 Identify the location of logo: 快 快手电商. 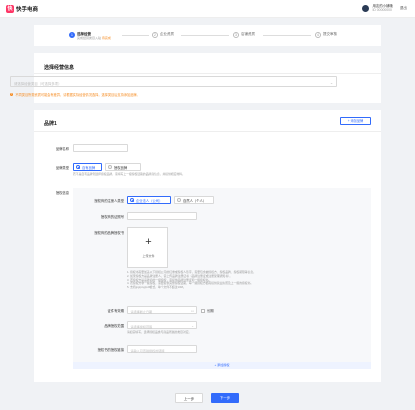
(22, 9).